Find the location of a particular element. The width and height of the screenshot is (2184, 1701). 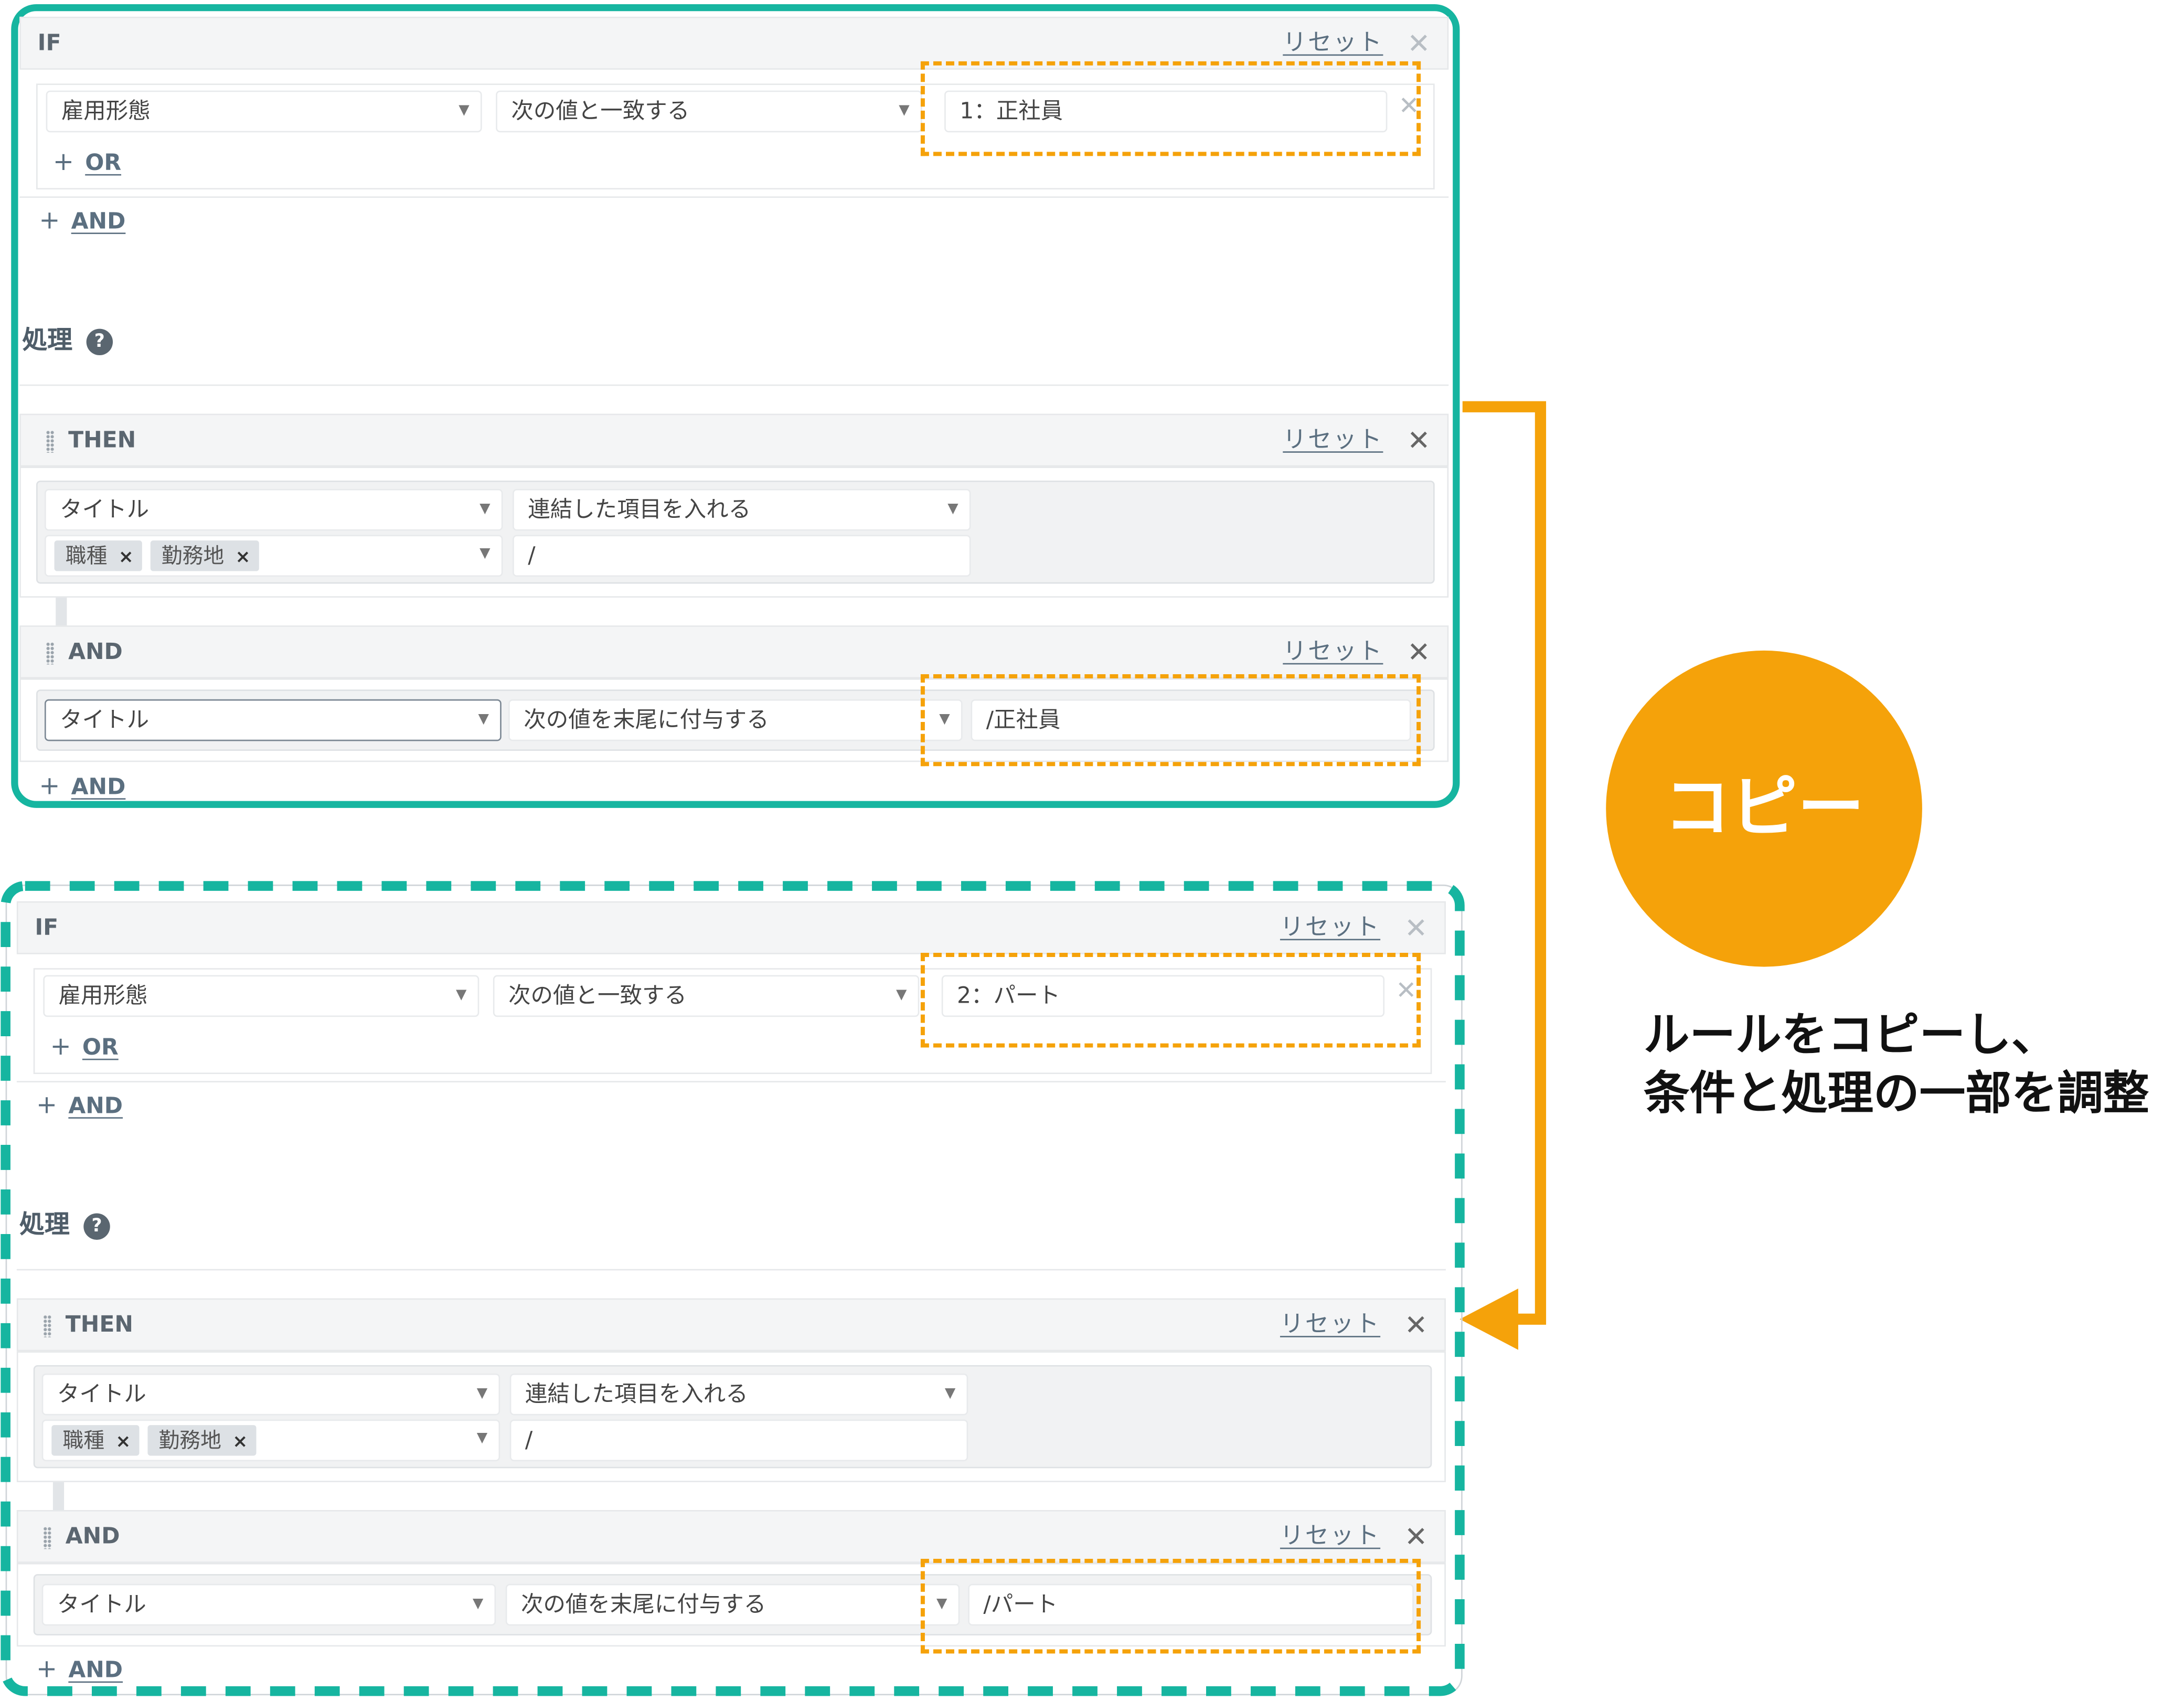

copy-badge-label: コピー is located at coordinates (1764, 808).